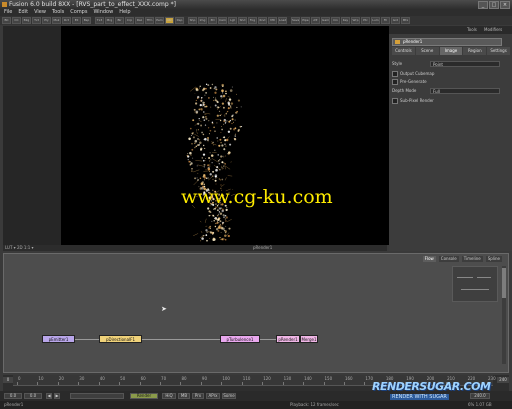 This screenshot has width=512, height=409. What do you see at coordinates (498, 51) in the screenshot?
I see `tab-settings: Settings` at bounding box center [498, 51].